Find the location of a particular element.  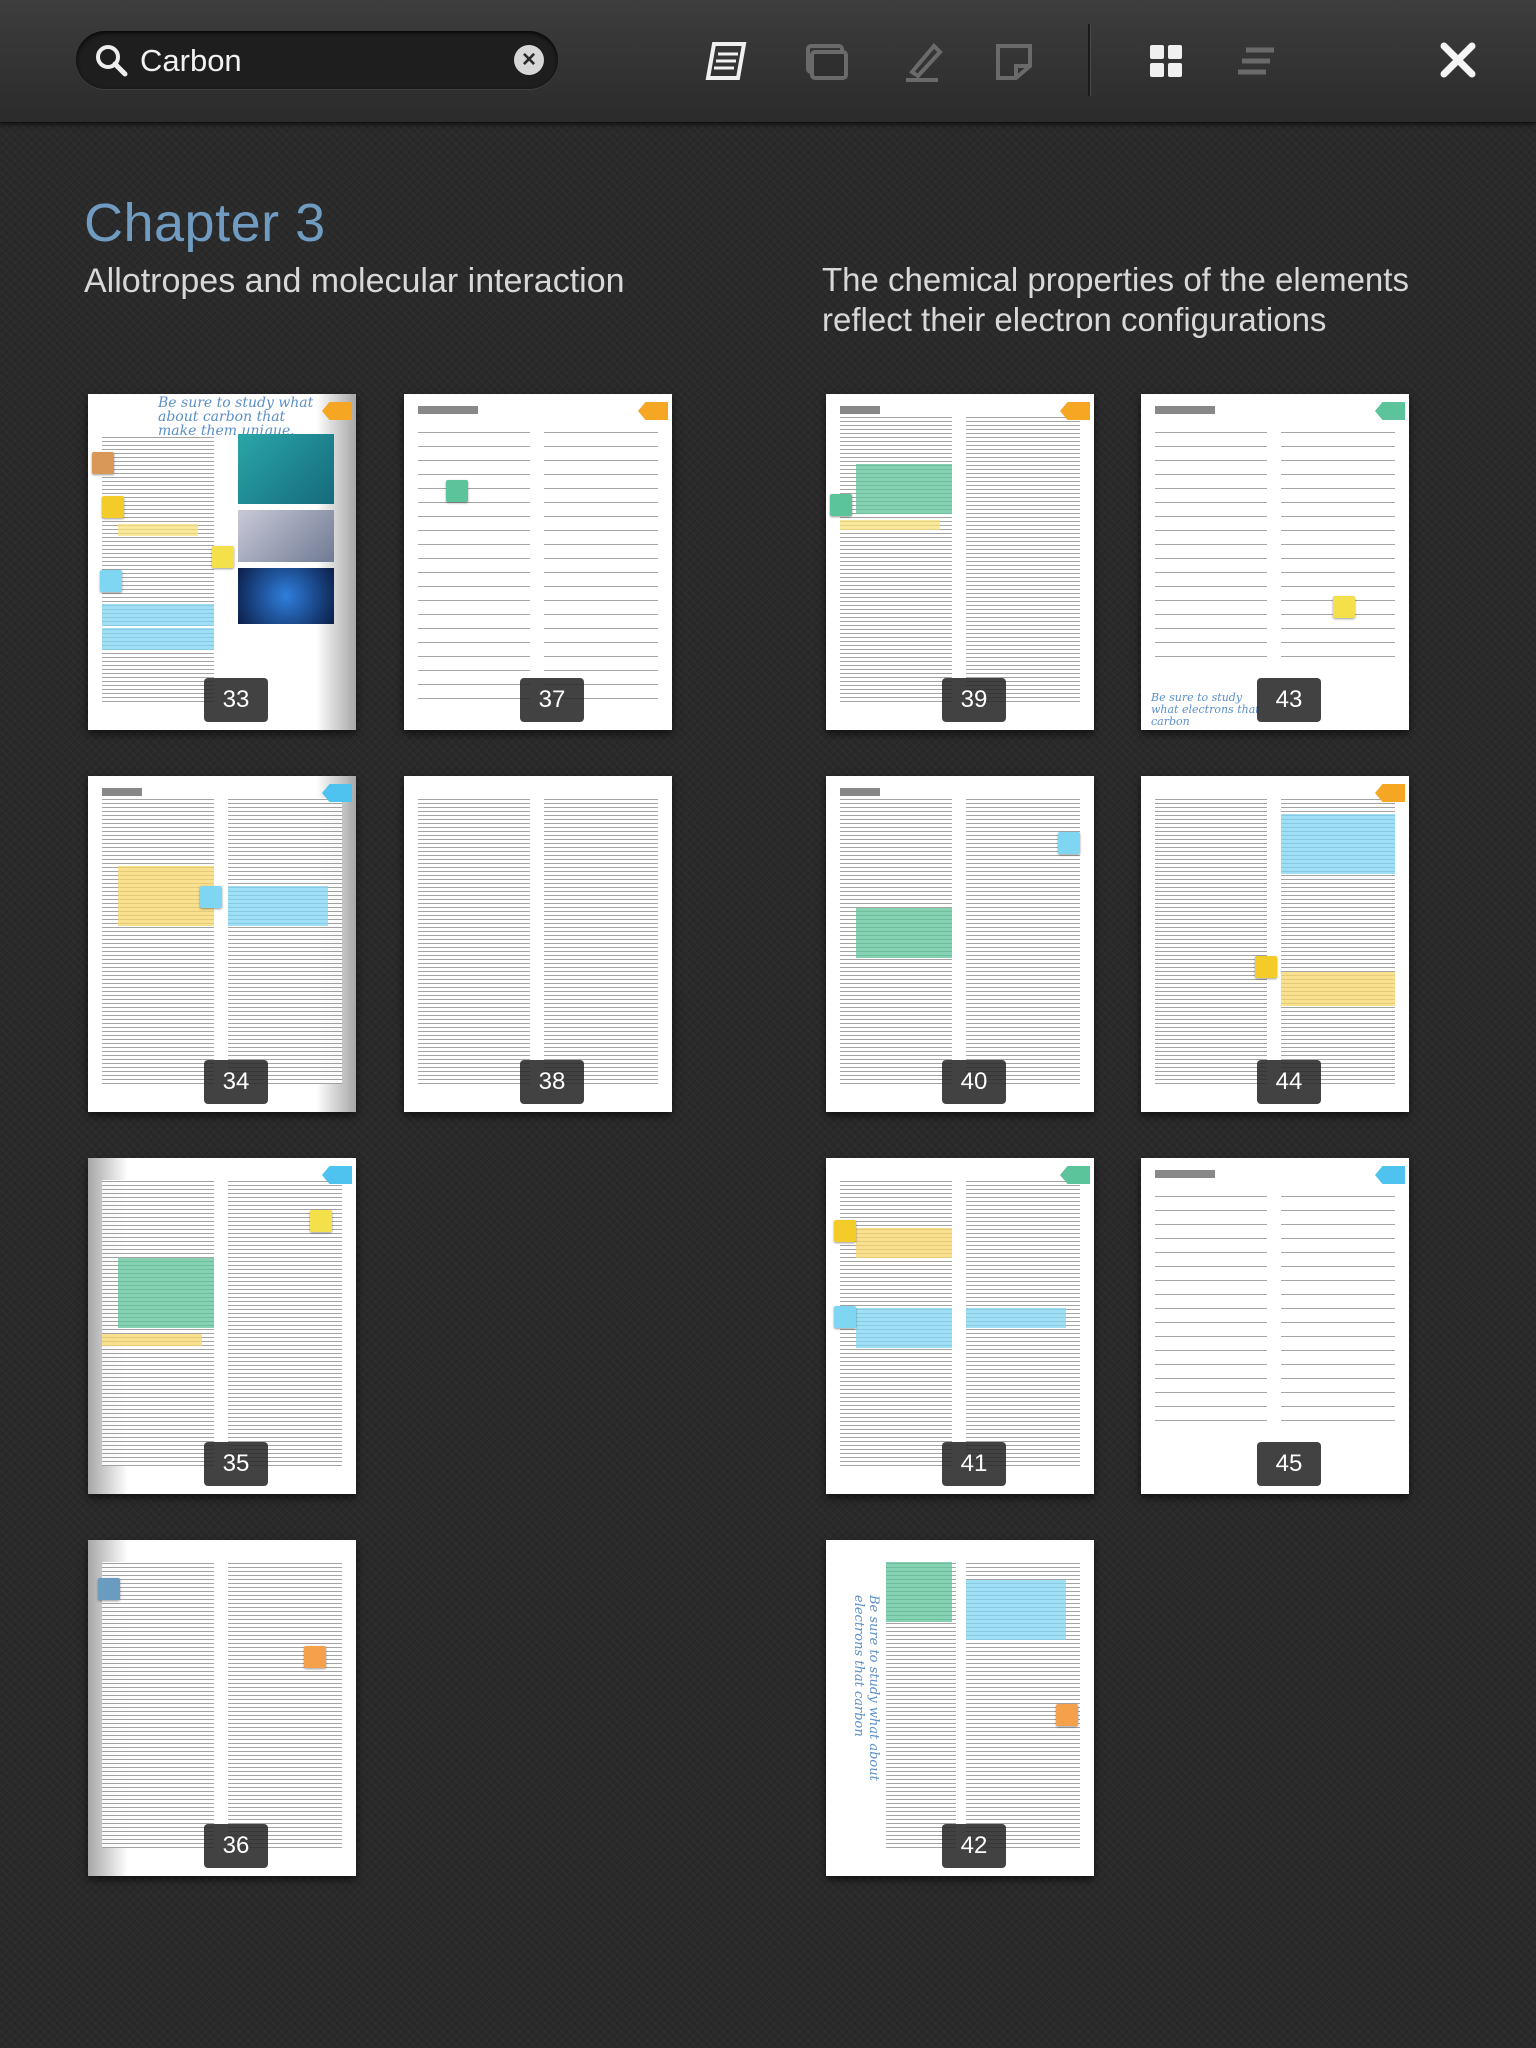

page-number: 43 is located at coordinates (1289, 700).